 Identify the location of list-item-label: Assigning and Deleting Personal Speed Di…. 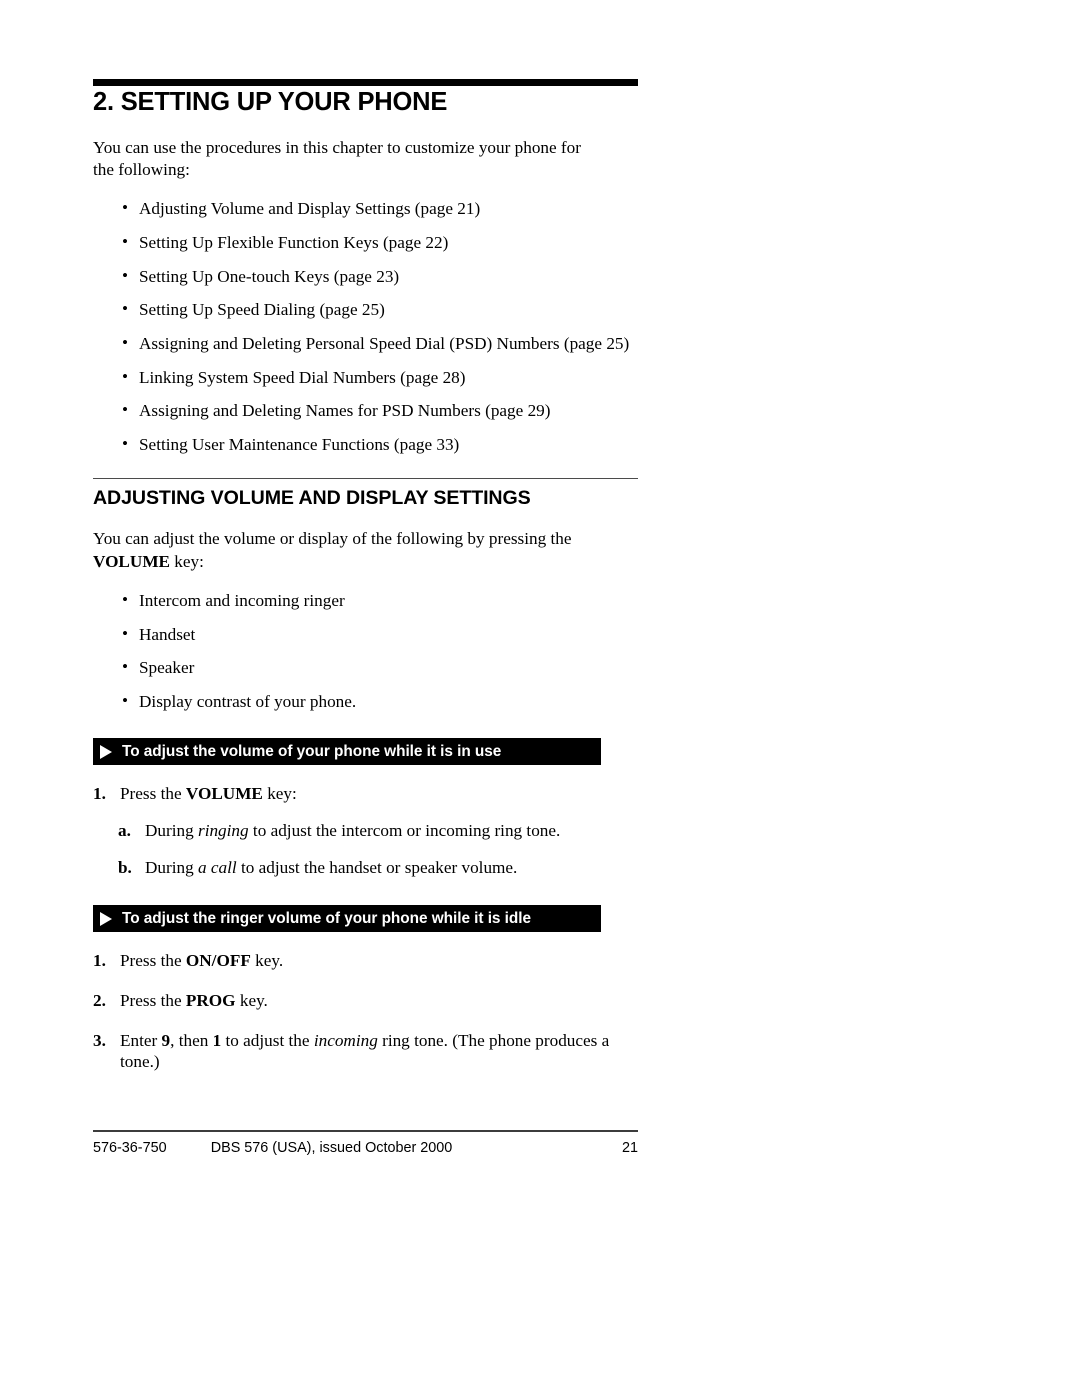
(384, 344).